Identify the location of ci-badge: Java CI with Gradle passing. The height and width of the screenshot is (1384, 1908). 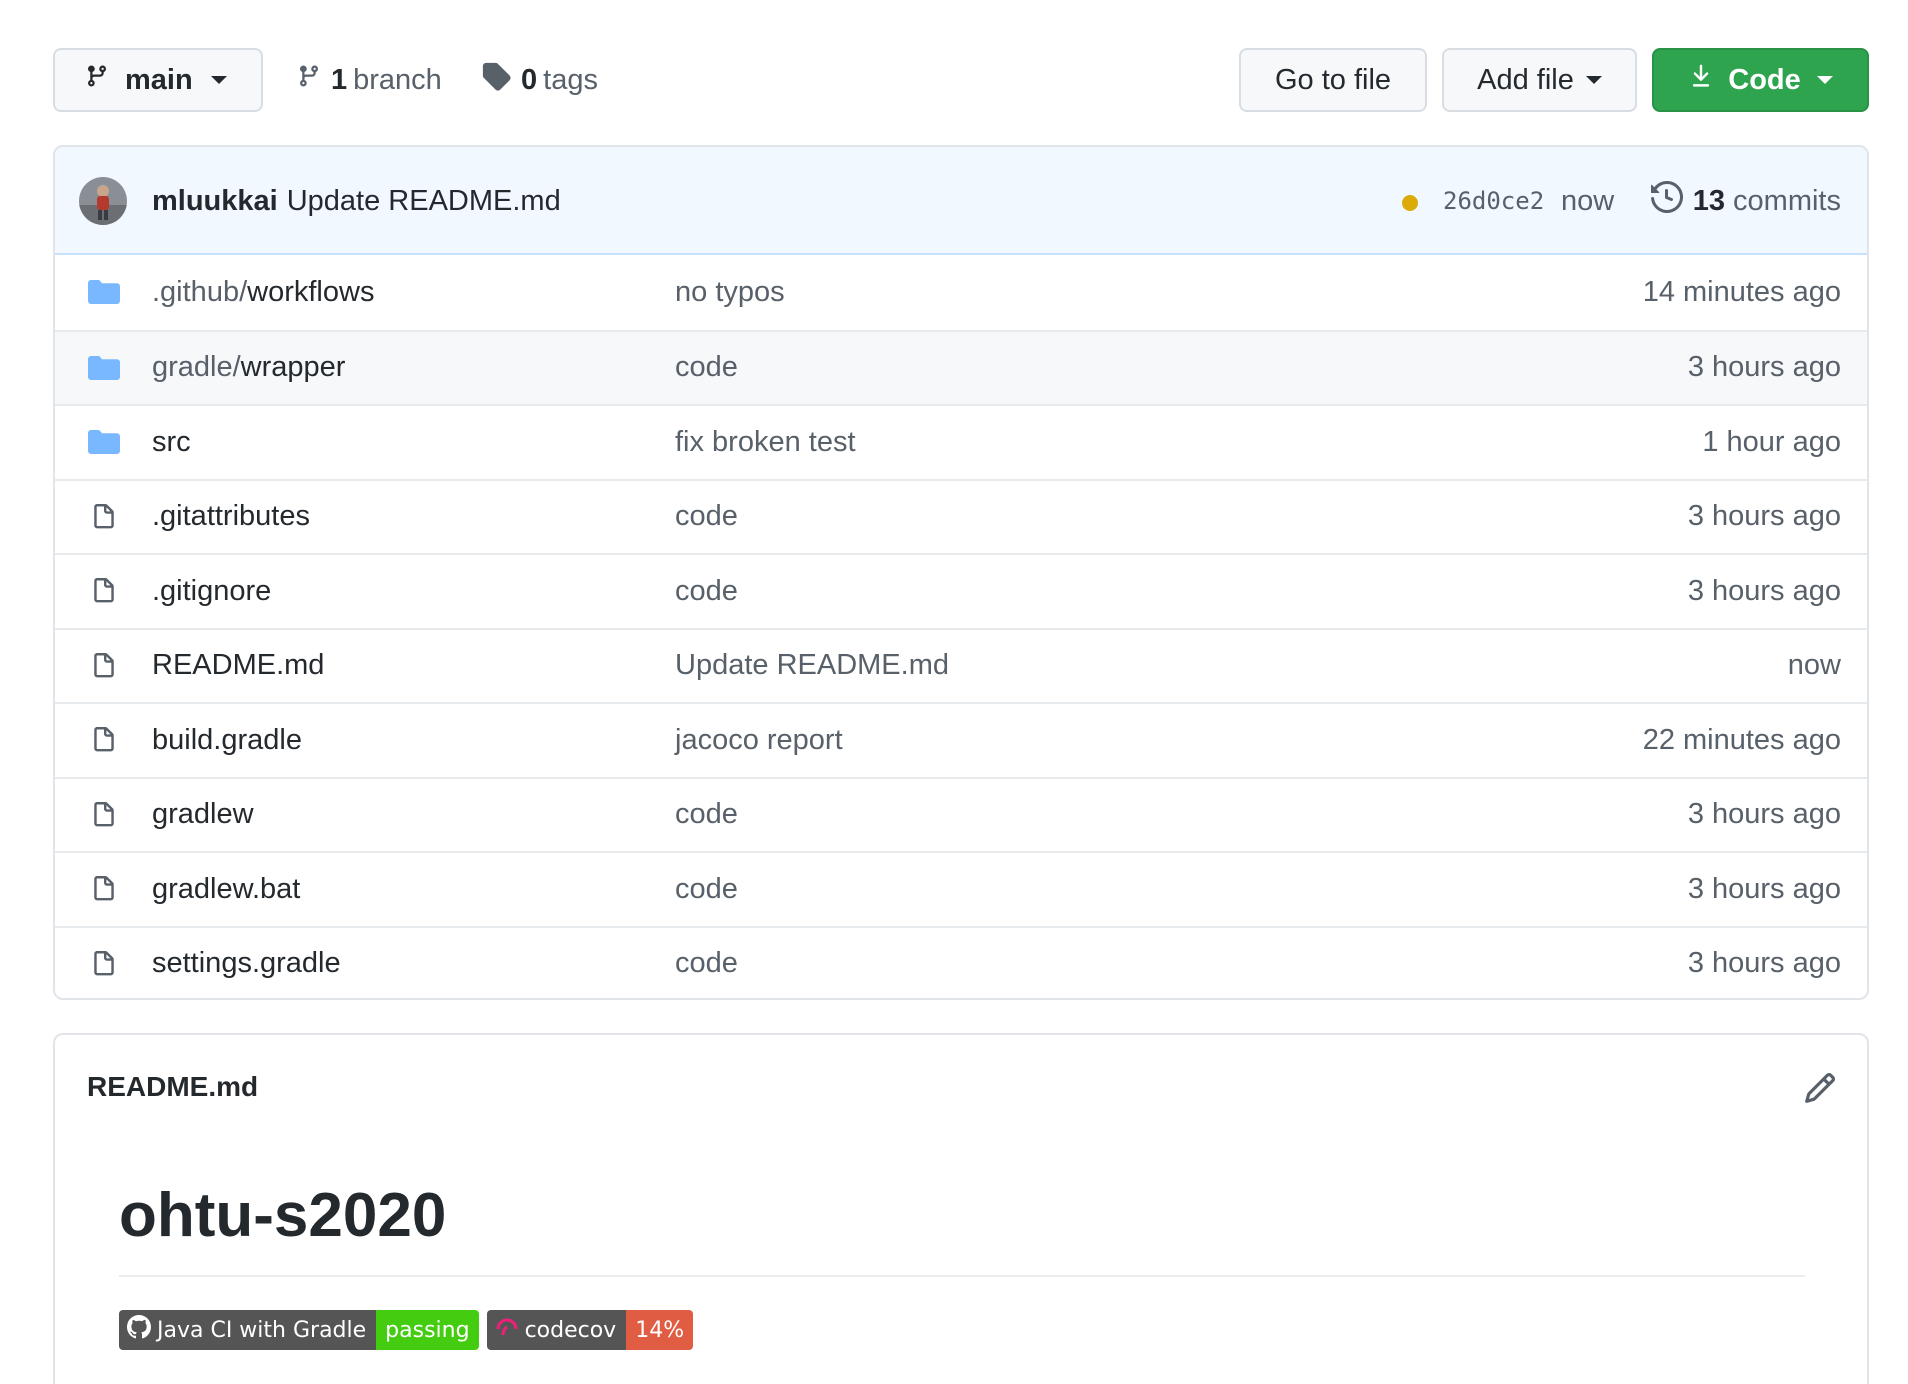
(299, 1330).